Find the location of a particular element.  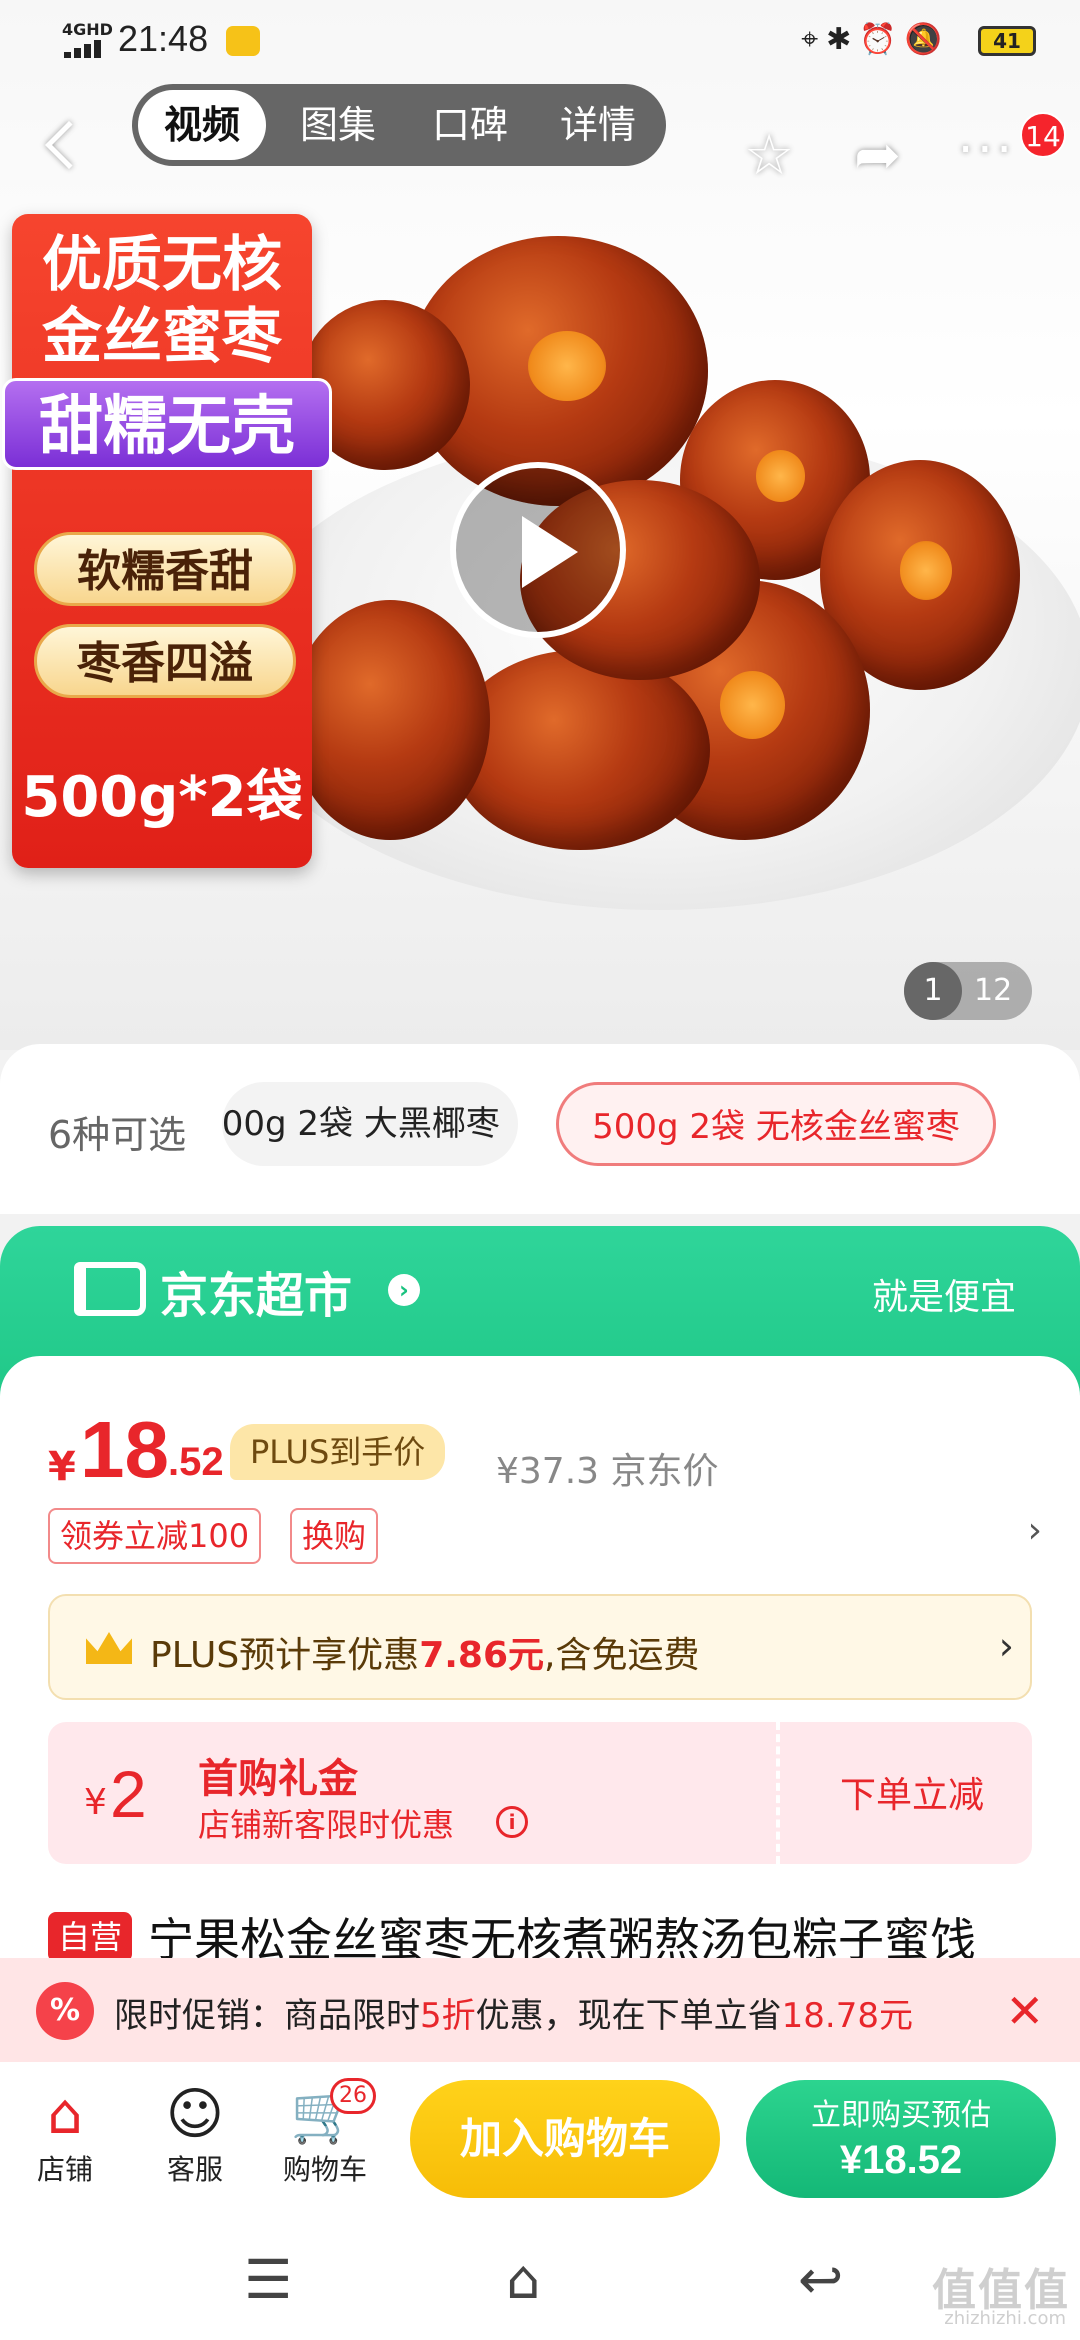

buy-now-button: 立即购买预估 ¥18.52 is located at coordinates (901, 2139).